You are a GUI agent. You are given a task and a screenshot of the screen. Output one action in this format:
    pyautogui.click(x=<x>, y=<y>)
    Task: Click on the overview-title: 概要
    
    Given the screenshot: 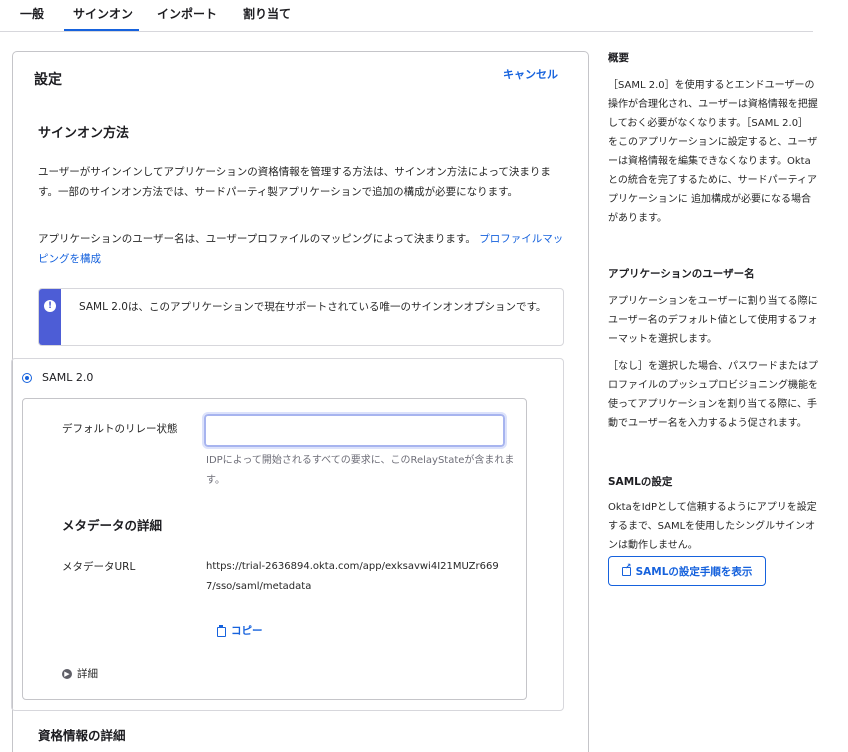 What is the action you would take?
    pyautogui.click(x=618, y=58)
    